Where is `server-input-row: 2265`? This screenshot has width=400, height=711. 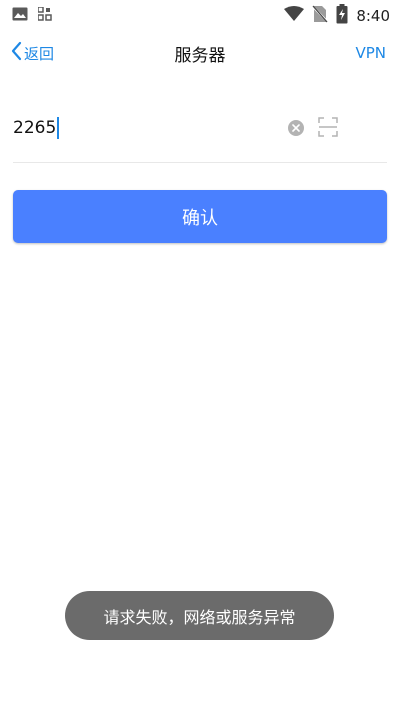
server-input-row: 2265 is located at coordinates (200, 131).